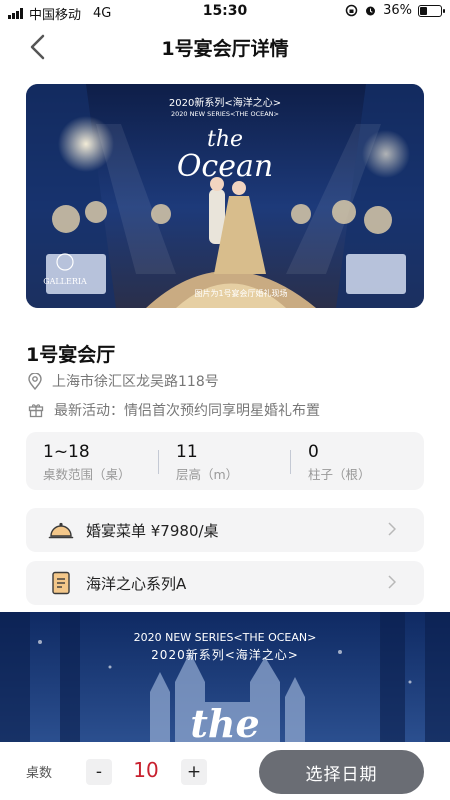  Describe the element at coordinates (207, 474) in the screenshot. I see `stat-label: 层高（m）` at that location.